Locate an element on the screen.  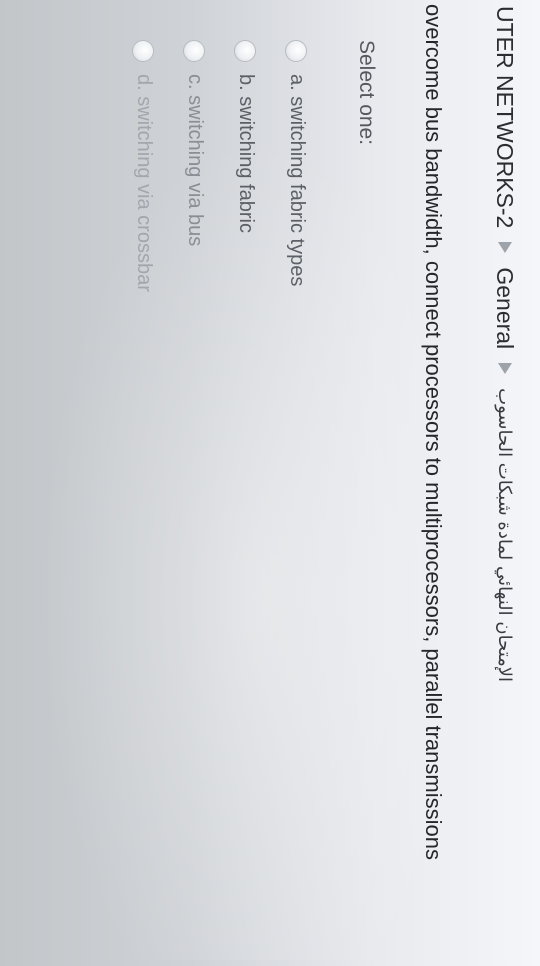
answer-option-a: a. switching fabric types is located at coordinates (296, 166).